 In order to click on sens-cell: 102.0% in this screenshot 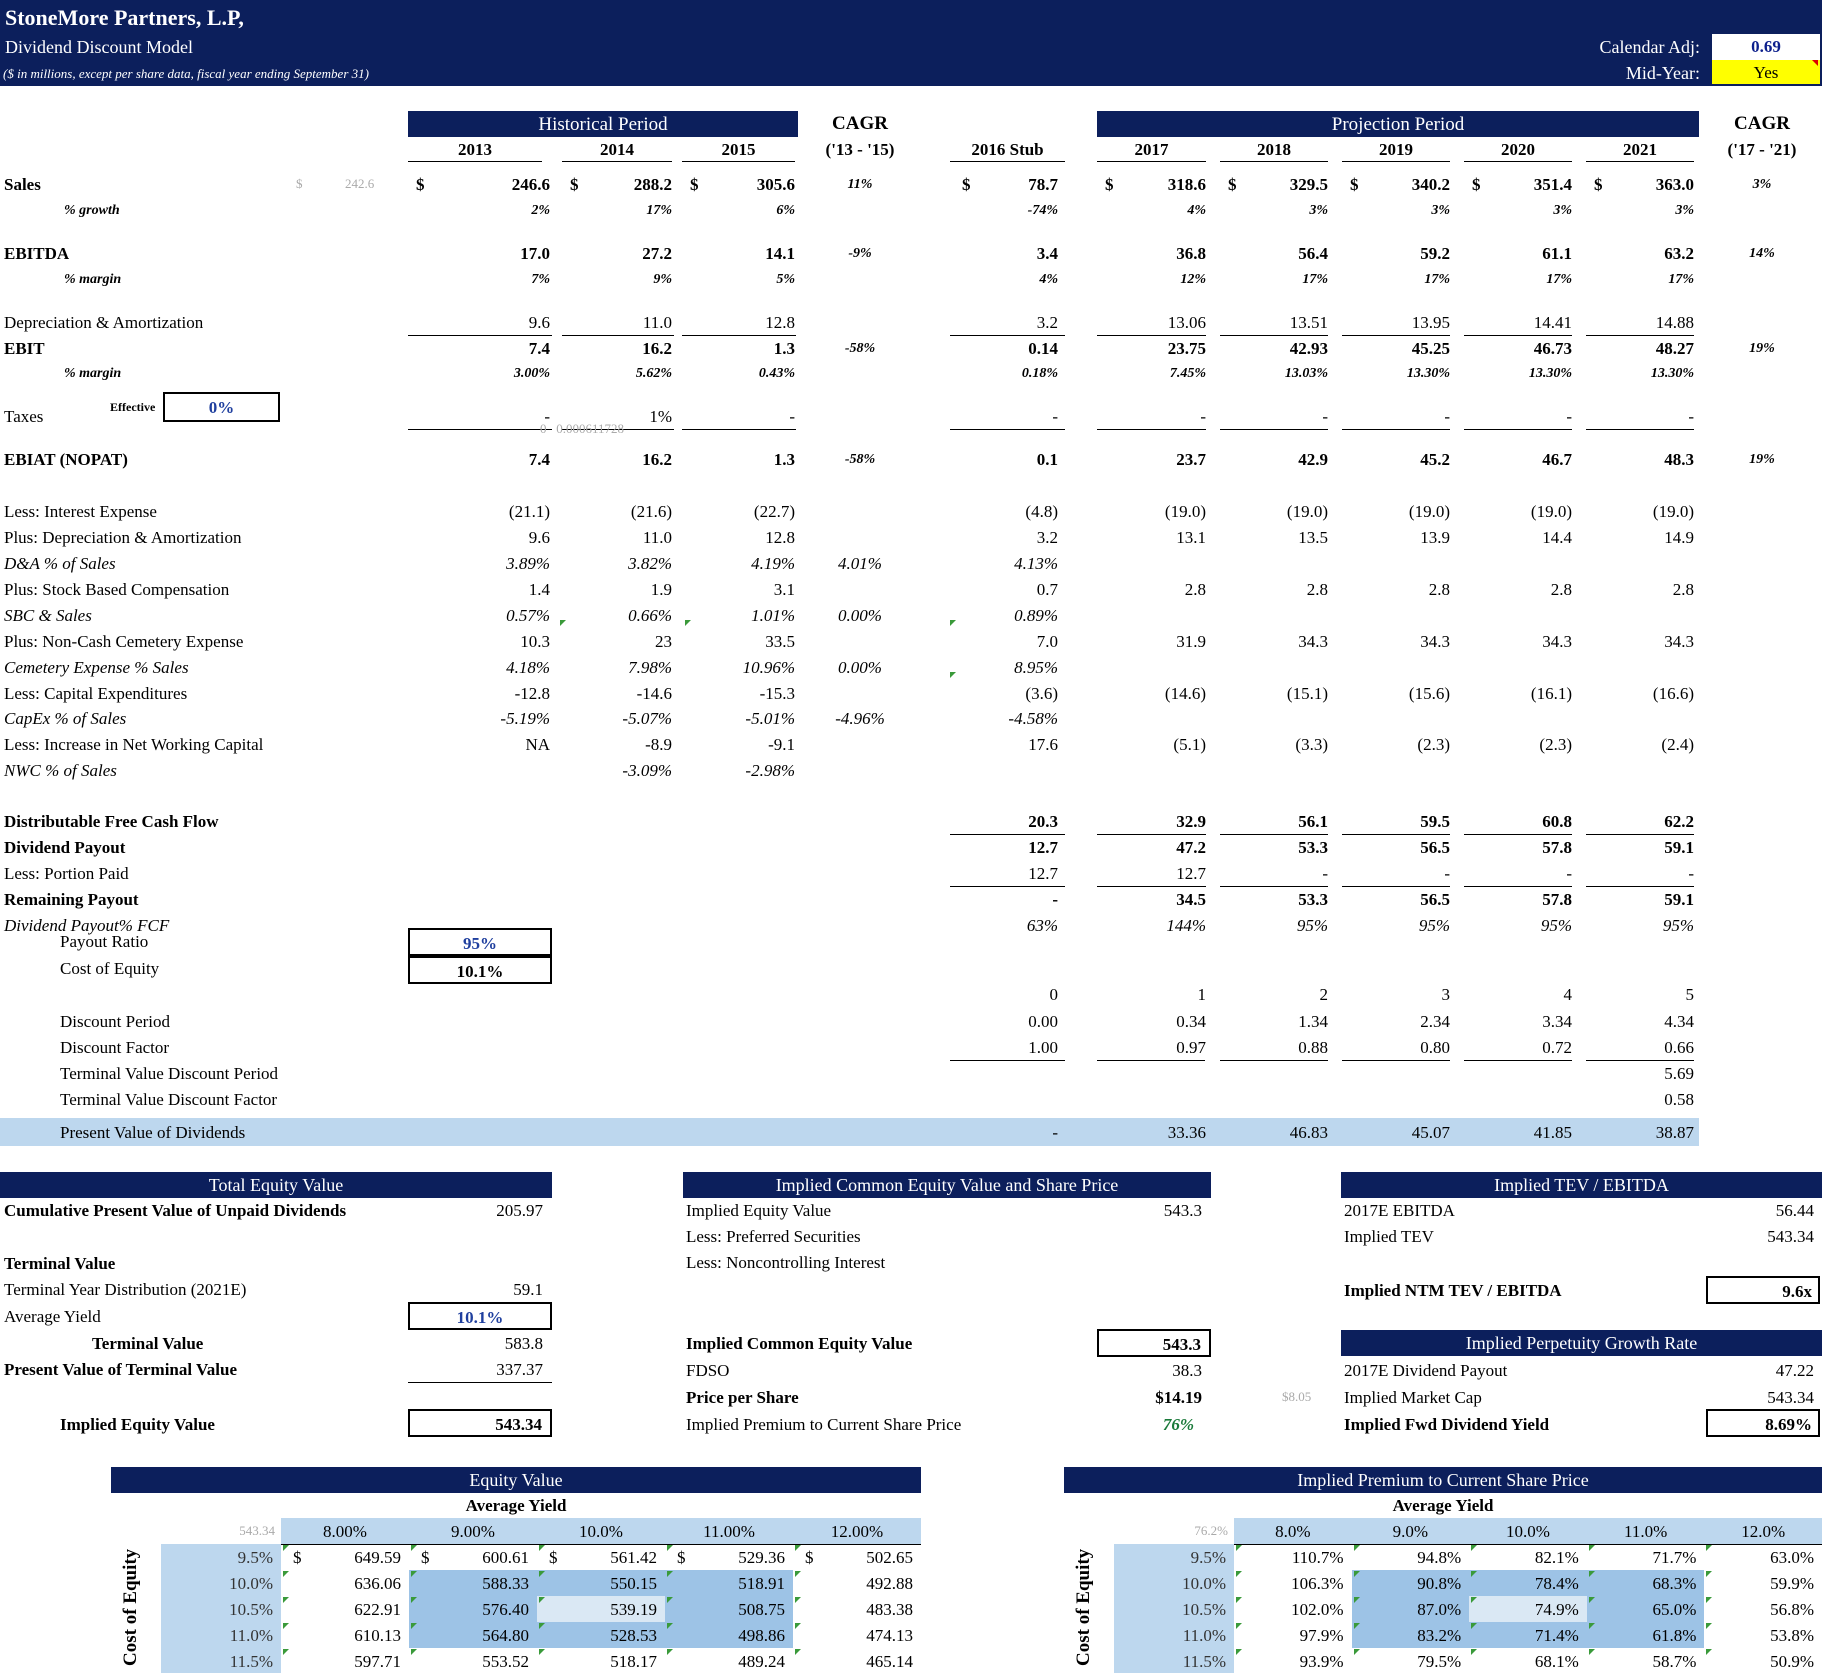, I will do `click(1288, 1609)`.